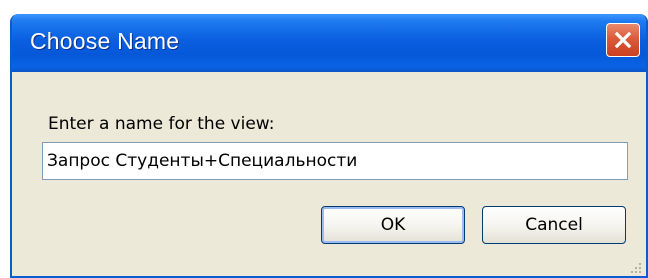 This screenshot has height=278, width=648. Describe the element at coordinates (335, 161) in the screenshot. I see `view-name-input` at that location.